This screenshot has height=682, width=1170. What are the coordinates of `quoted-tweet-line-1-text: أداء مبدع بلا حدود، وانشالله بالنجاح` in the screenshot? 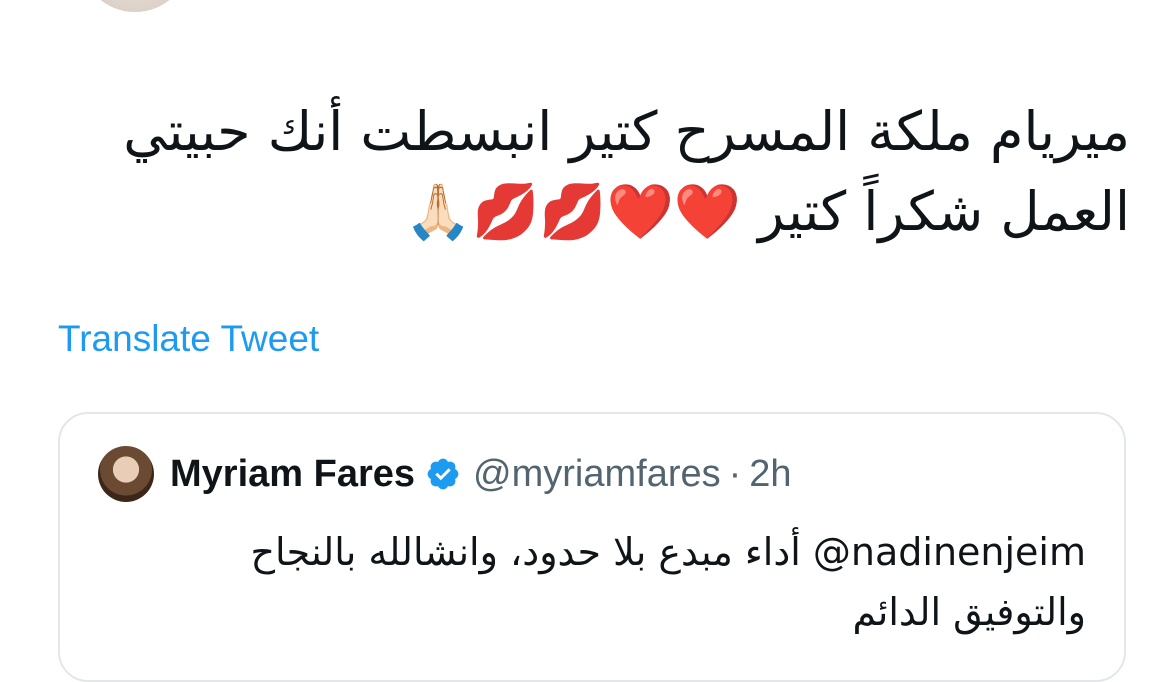 It's located at (531, 552).